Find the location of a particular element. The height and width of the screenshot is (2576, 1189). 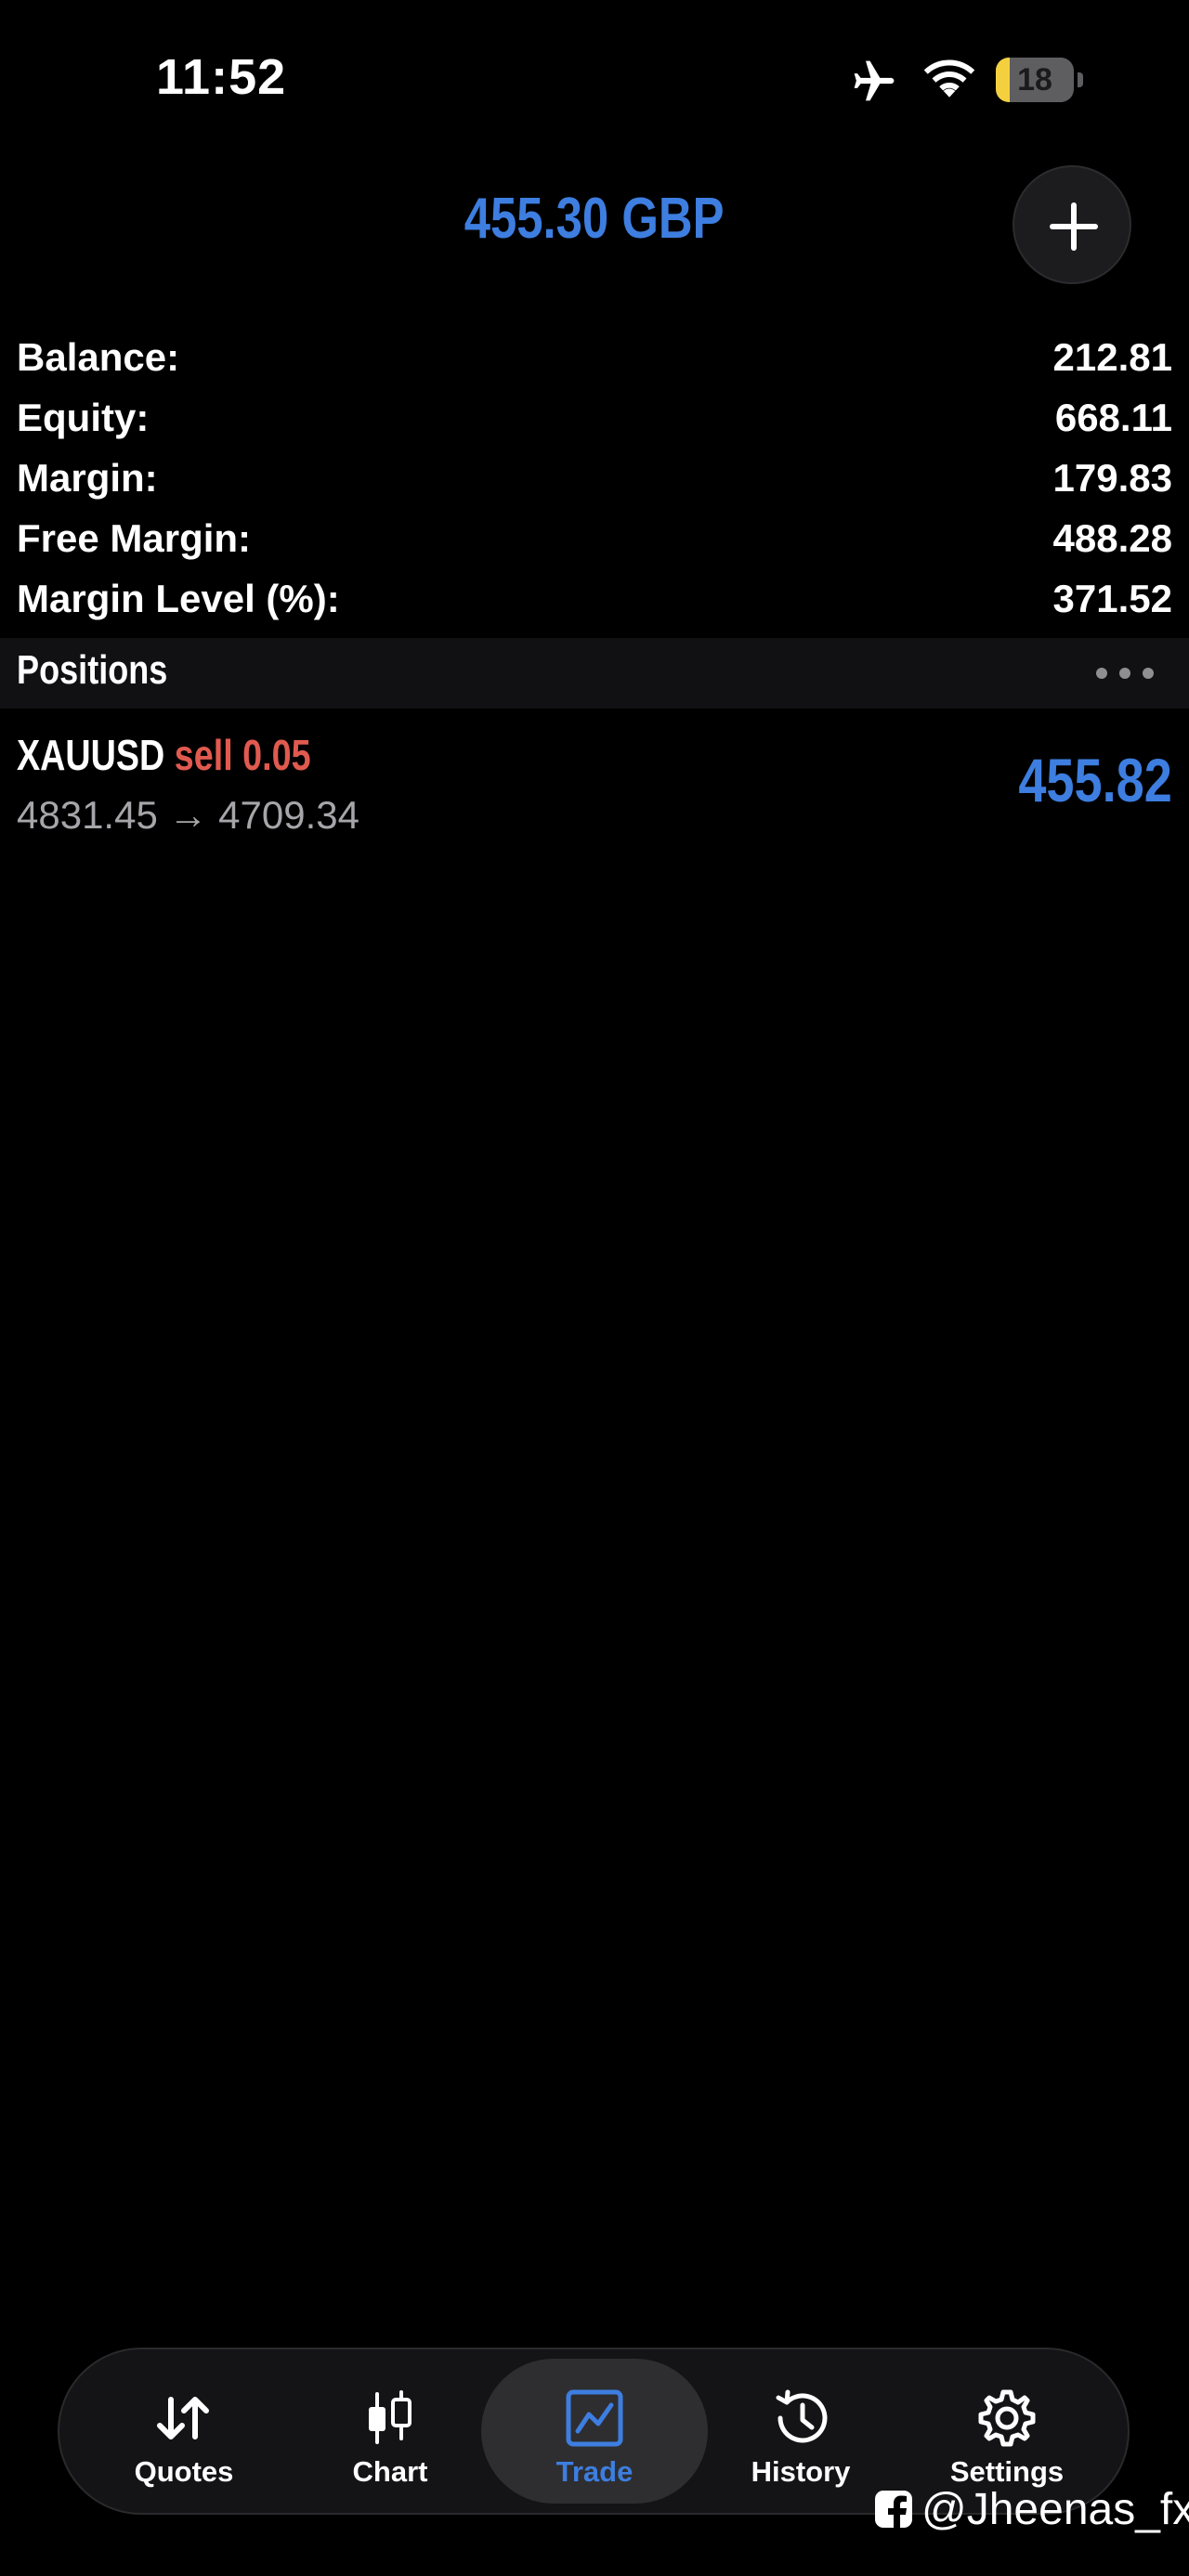

summary-label: Balance: is located at coordinates (98, 357).